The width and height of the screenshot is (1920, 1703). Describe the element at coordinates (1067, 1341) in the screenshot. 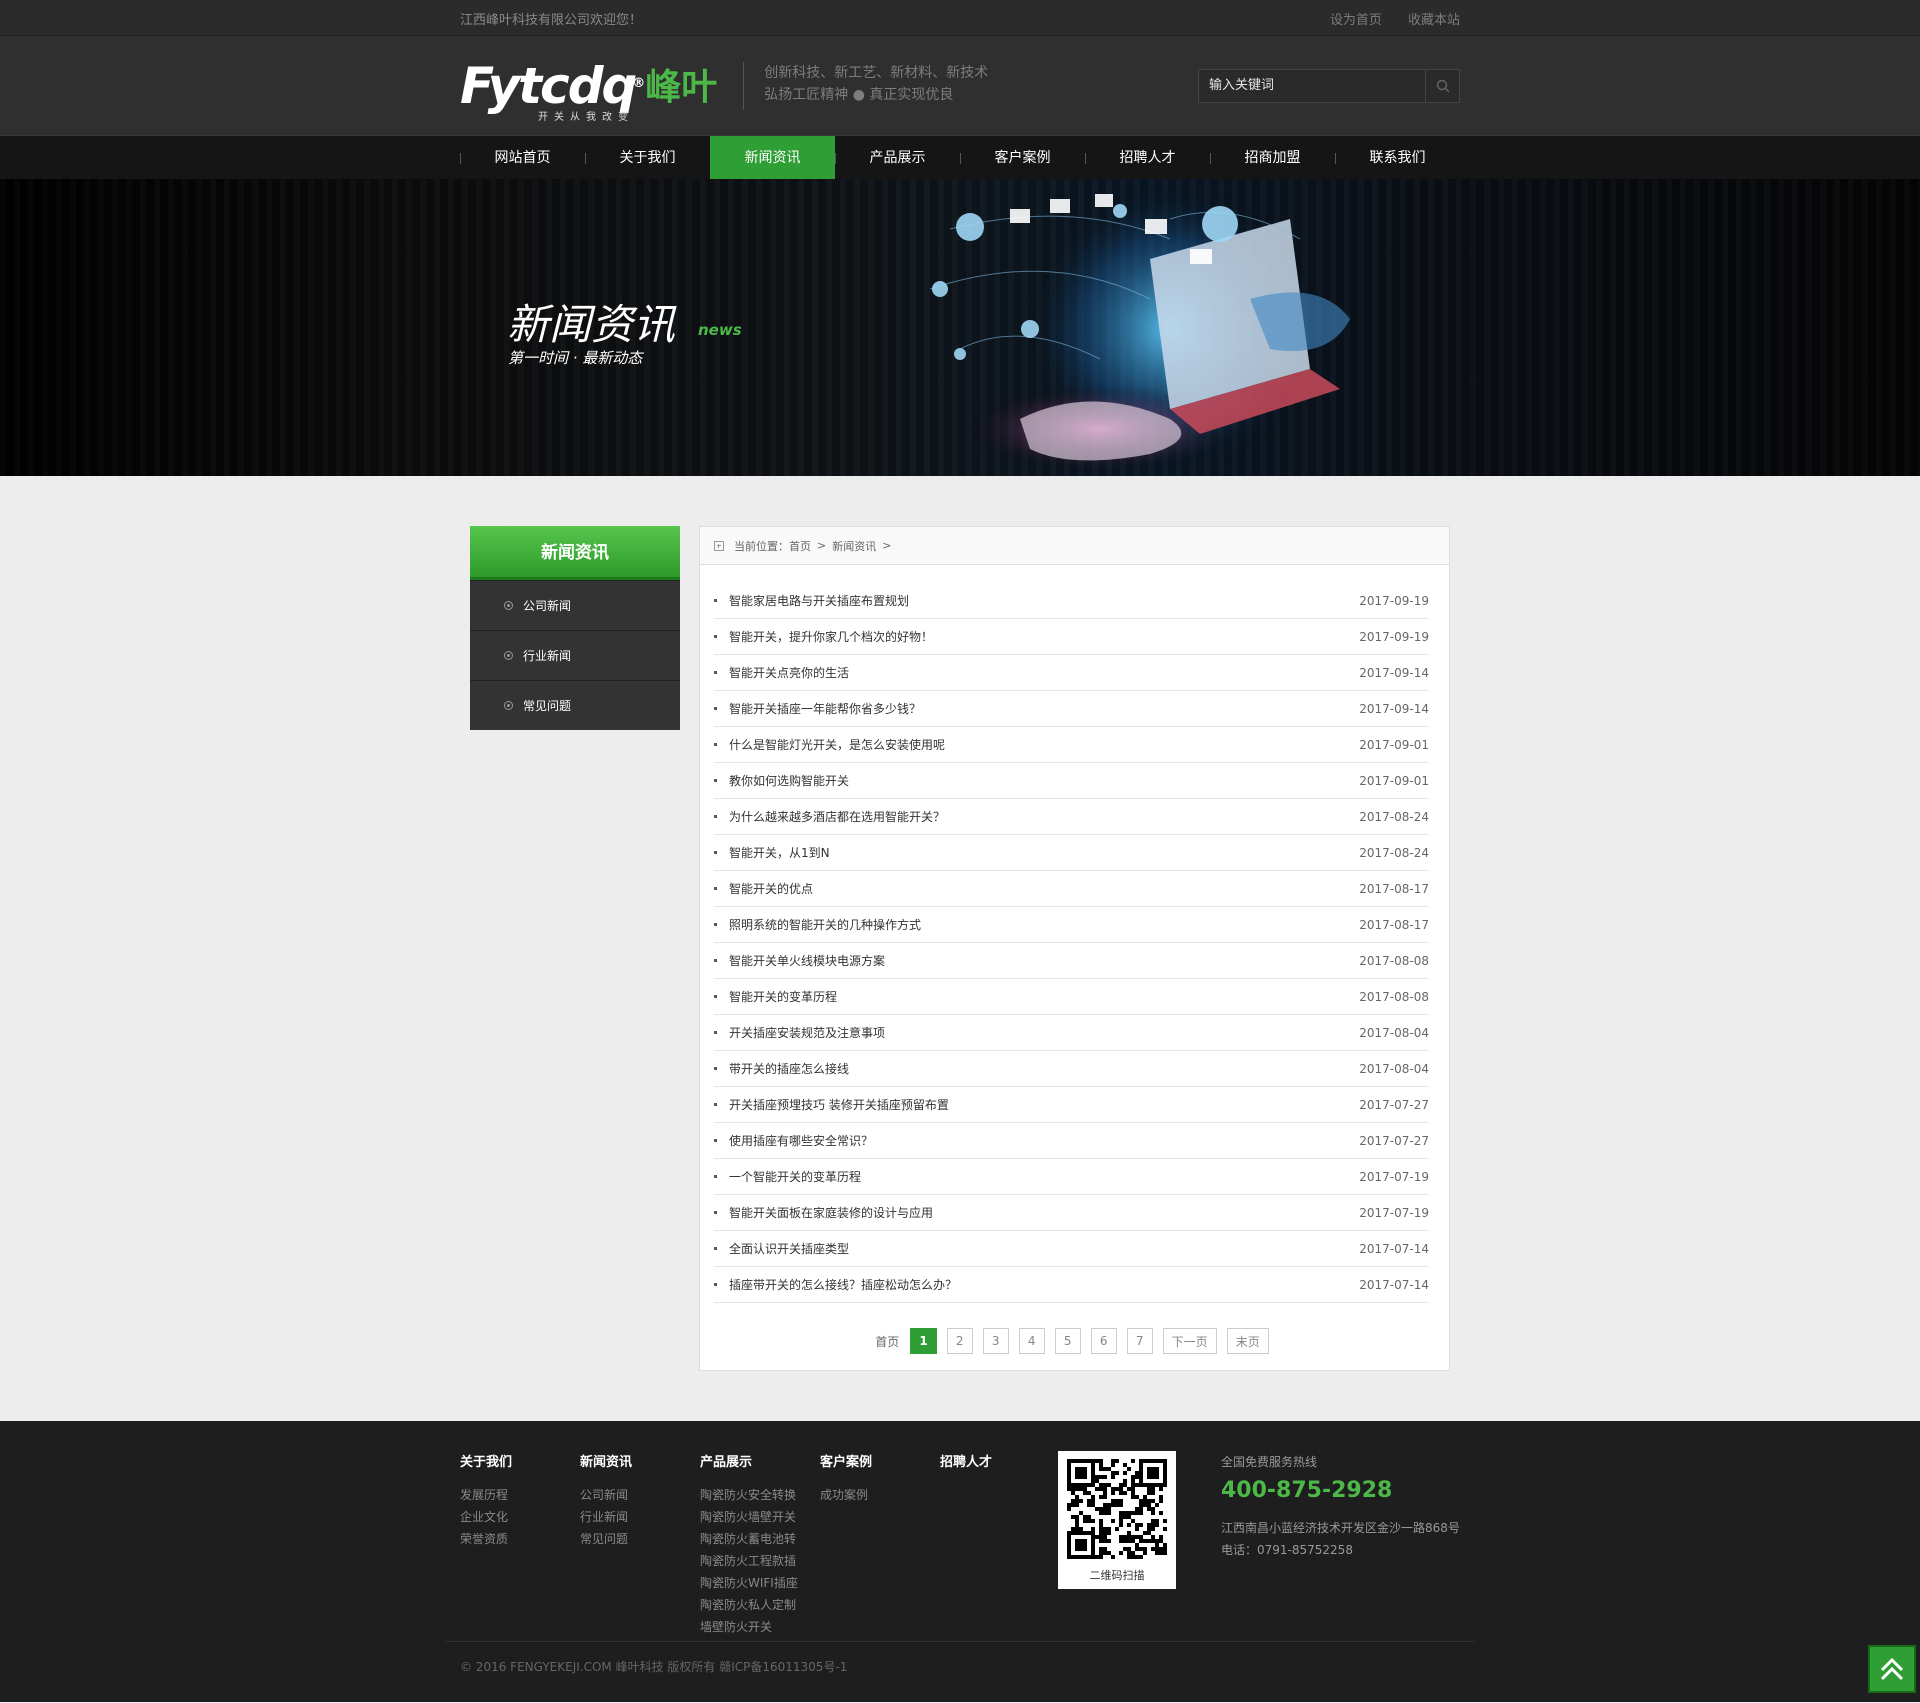

I see `pager-page-5: 5` at that location.